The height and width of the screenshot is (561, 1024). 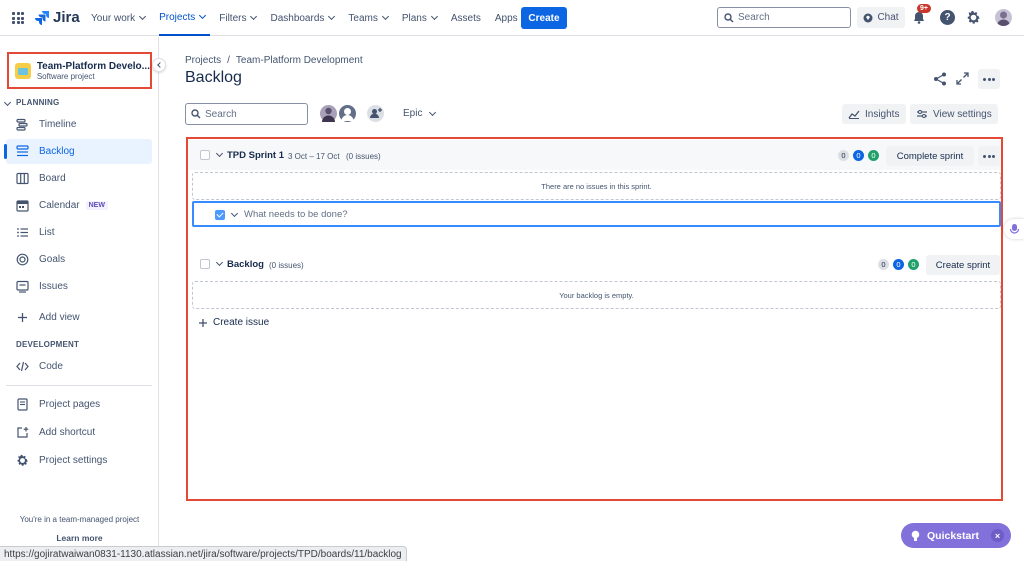 I want to click on epic-label: Epic, so click(x=413, y=113).